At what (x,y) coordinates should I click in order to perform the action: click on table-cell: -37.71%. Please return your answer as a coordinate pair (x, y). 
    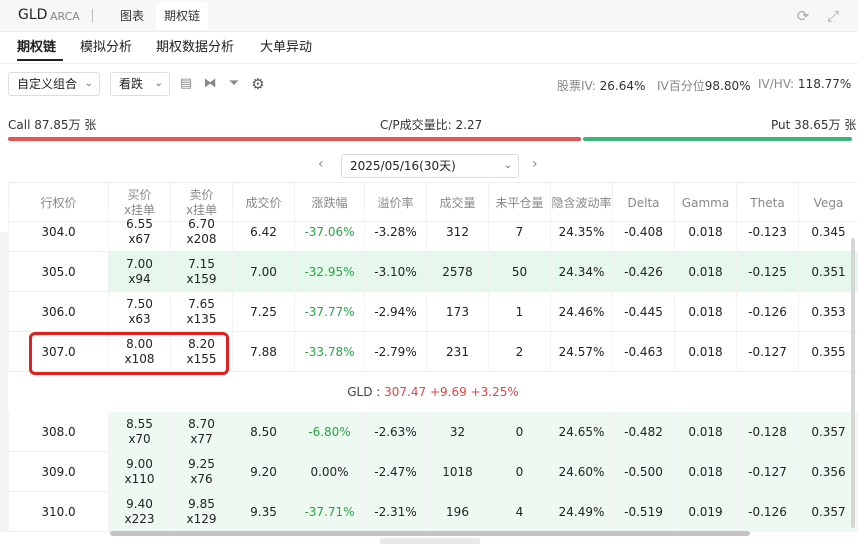
    Looking at the image, I should click on (329, 512).